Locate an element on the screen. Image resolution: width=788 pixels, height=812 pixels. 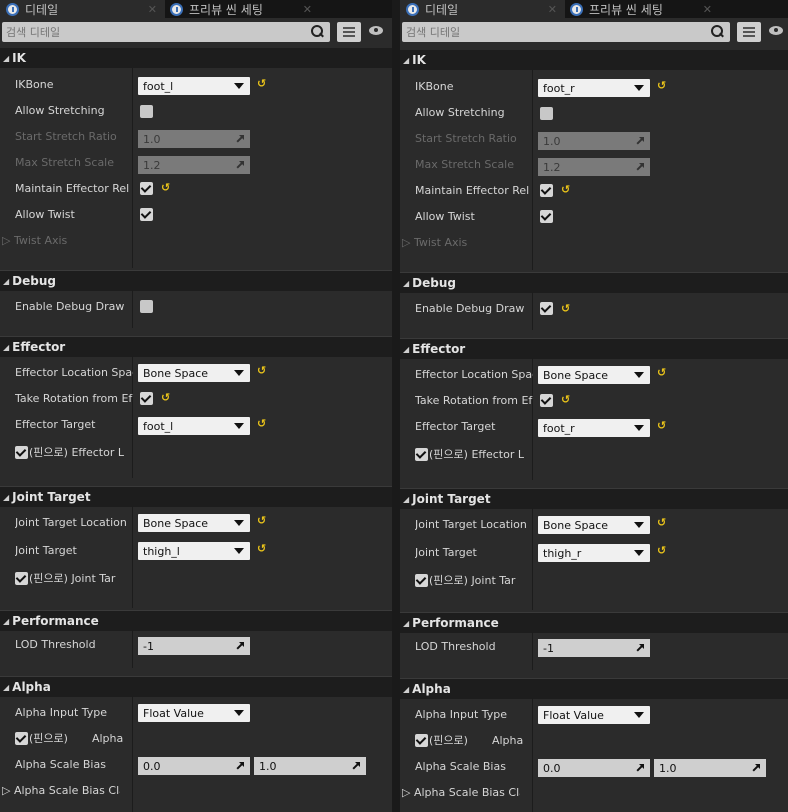
ikbone-combo: foot_r is located at coordinates (594, 88).